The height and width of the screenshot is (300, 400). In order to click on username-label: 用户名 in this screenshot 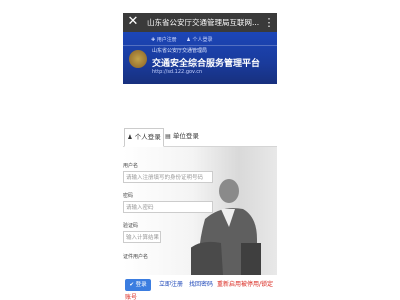, I will do `click(131, 166)`.